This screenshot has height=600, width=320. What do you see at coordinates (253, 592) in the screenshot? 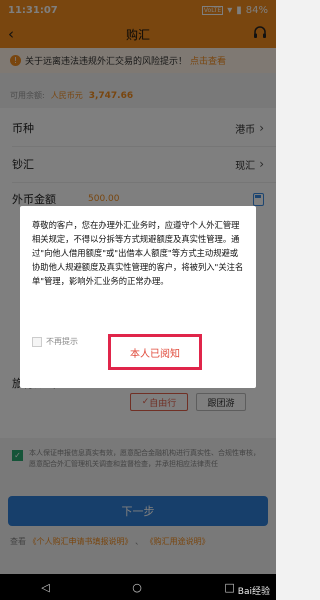
I see `watermark: Bai经验` at bounding box center [253, 592].